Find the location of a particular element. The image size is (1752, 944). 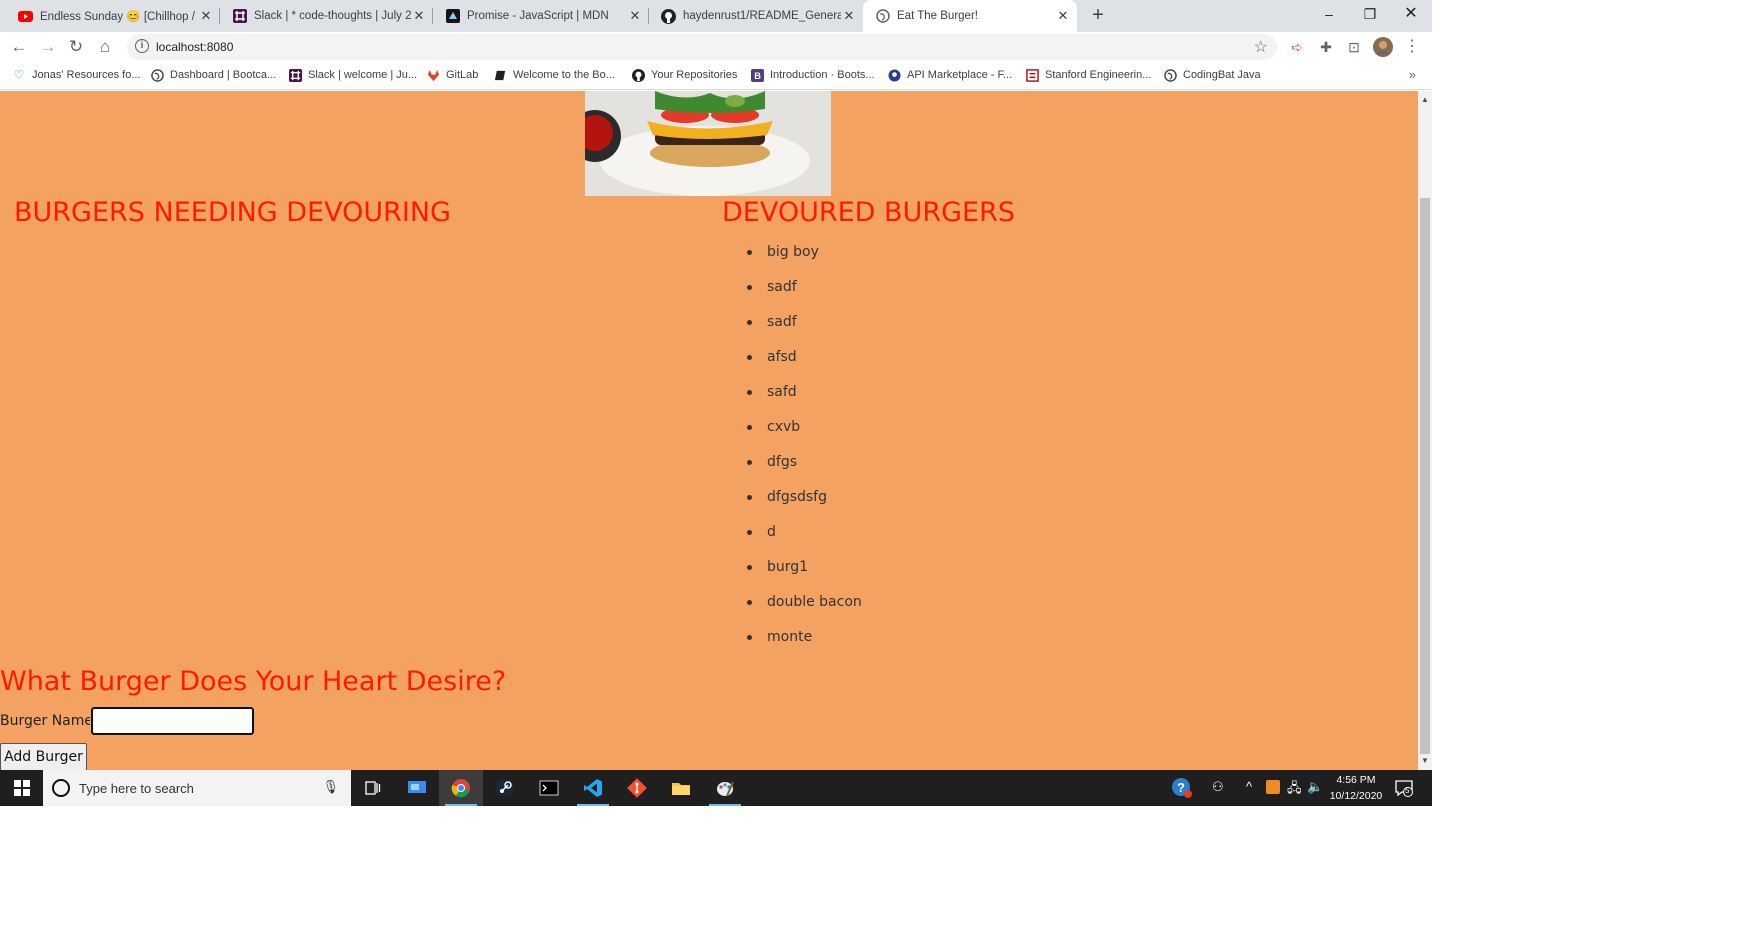

more-bookmarks-icon: » is located at coordinates (1412, 74).